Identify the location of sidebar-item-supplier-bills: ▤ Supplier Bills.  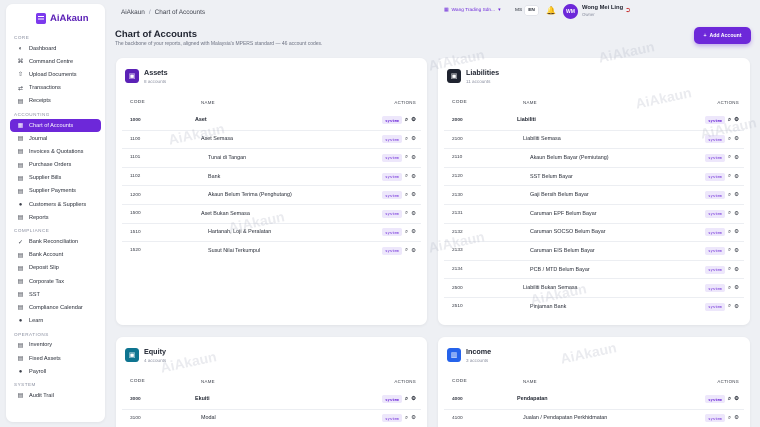
(55, 178).